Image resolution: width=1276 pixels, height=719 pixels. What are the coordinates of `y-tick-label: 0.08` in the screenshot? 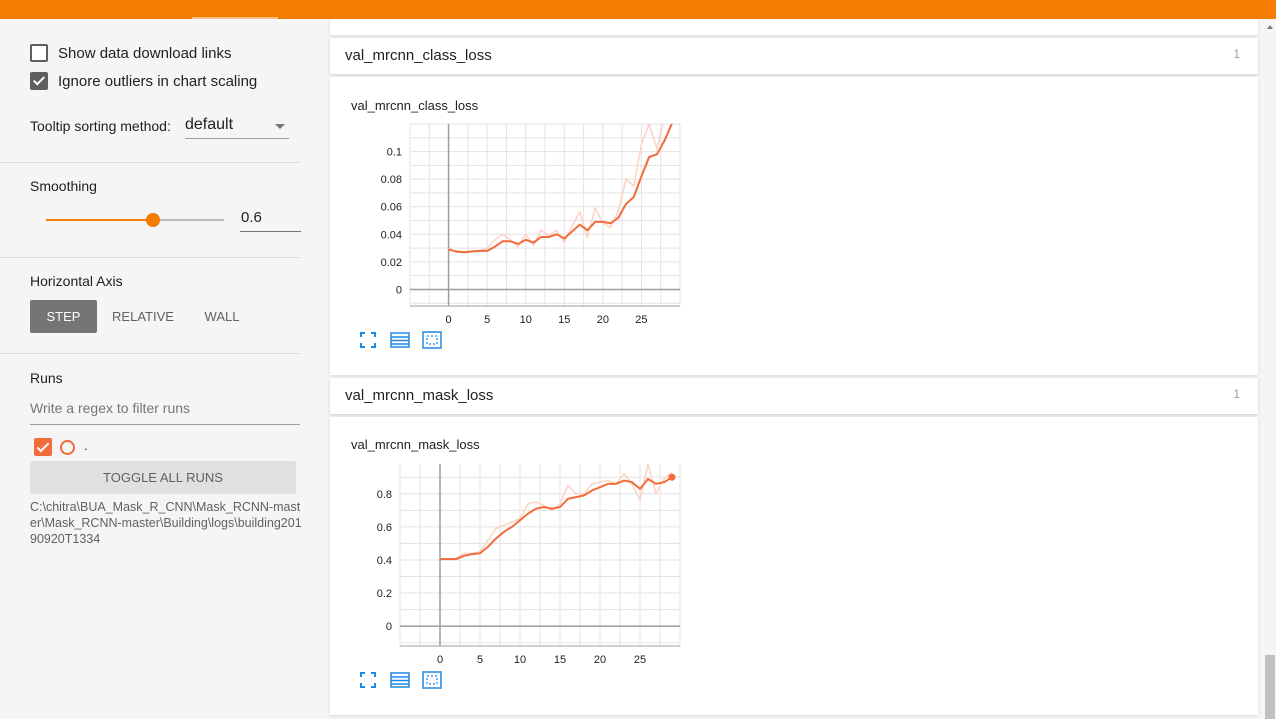 It's located at (391, 180).